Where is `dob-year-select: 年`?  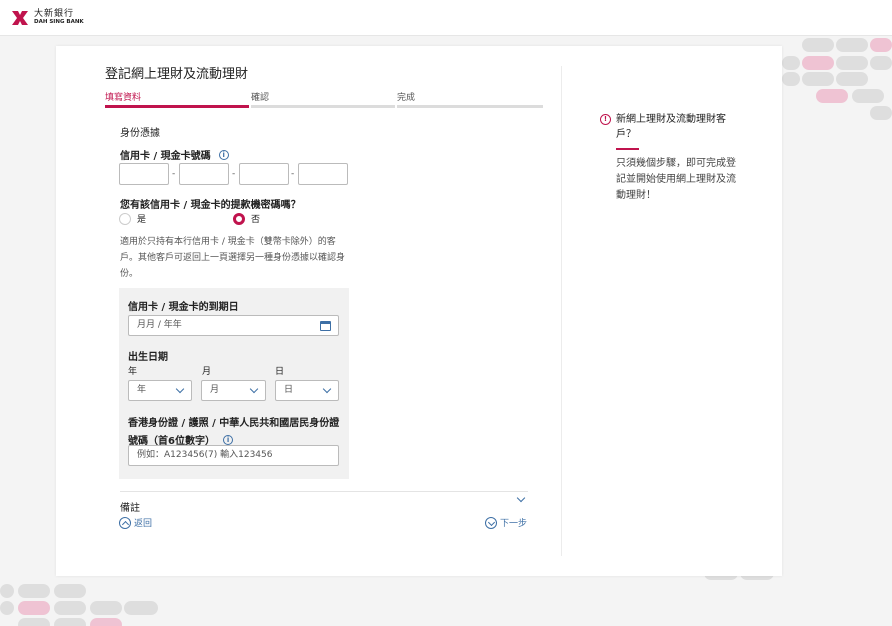 dob-year-select: 年 is located at coordinates (160, 390).